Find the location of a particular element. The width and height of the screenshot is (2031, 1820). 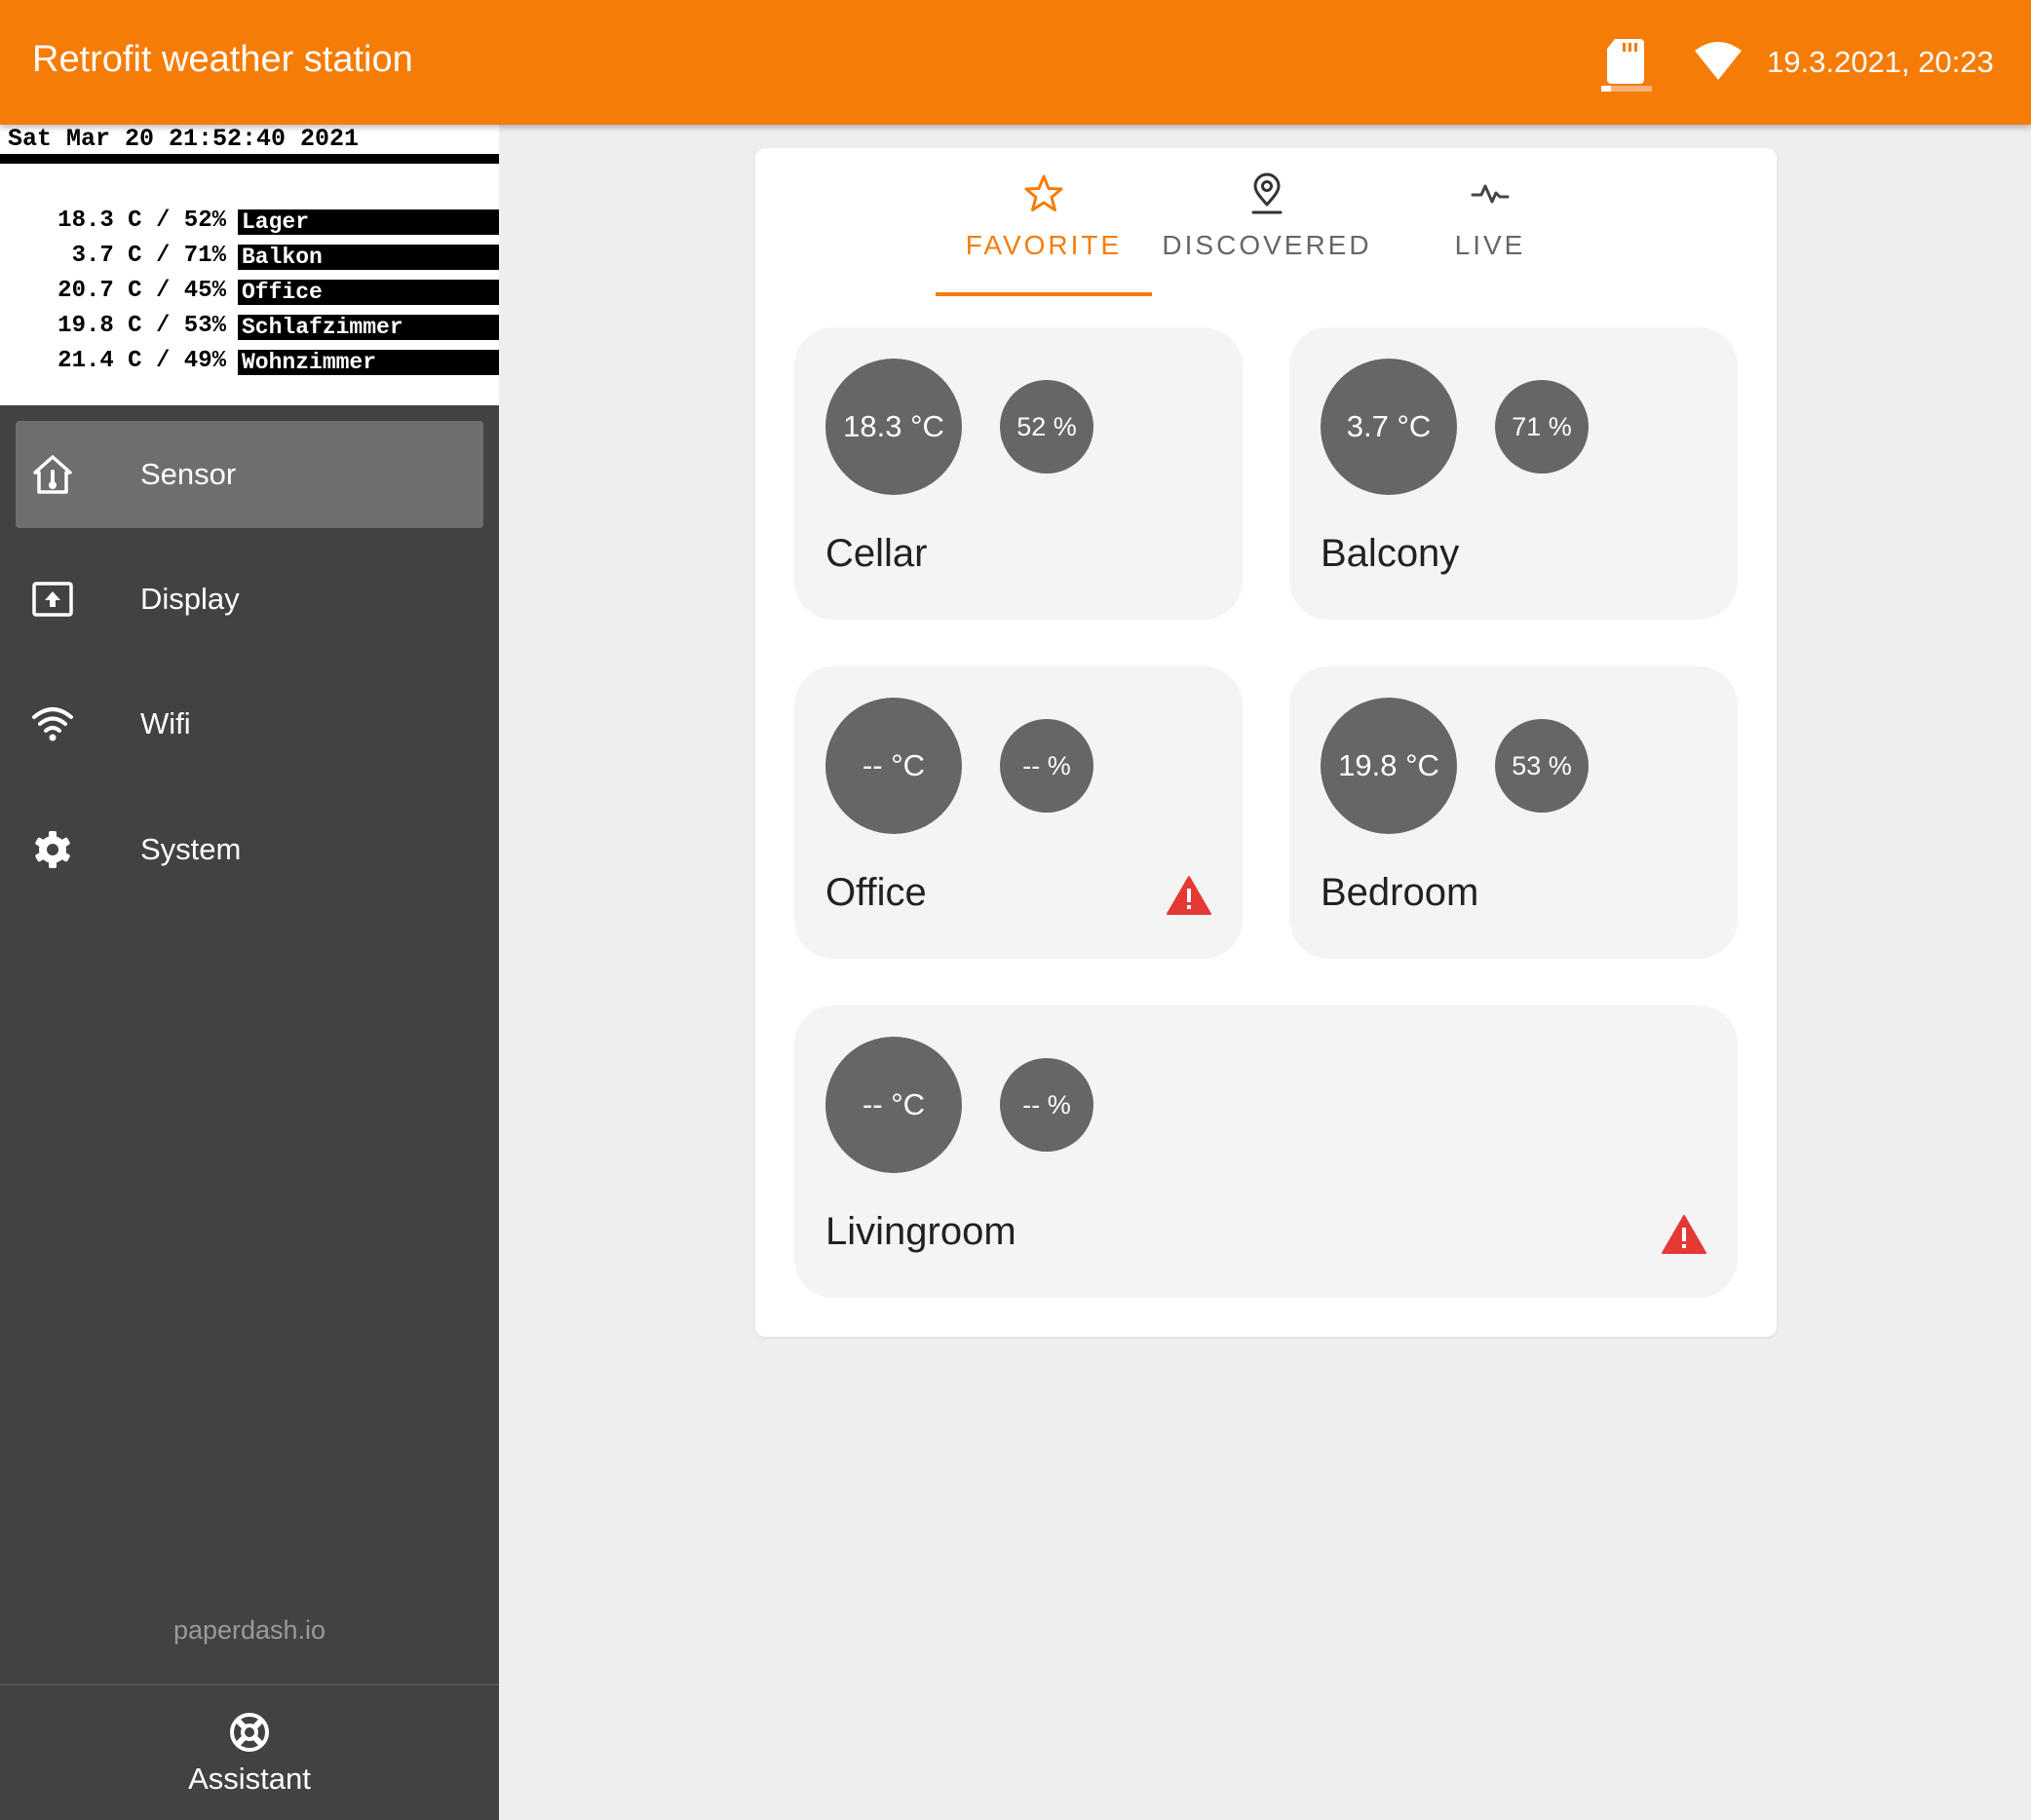

gear-icon is located at coordinates (52, 849).